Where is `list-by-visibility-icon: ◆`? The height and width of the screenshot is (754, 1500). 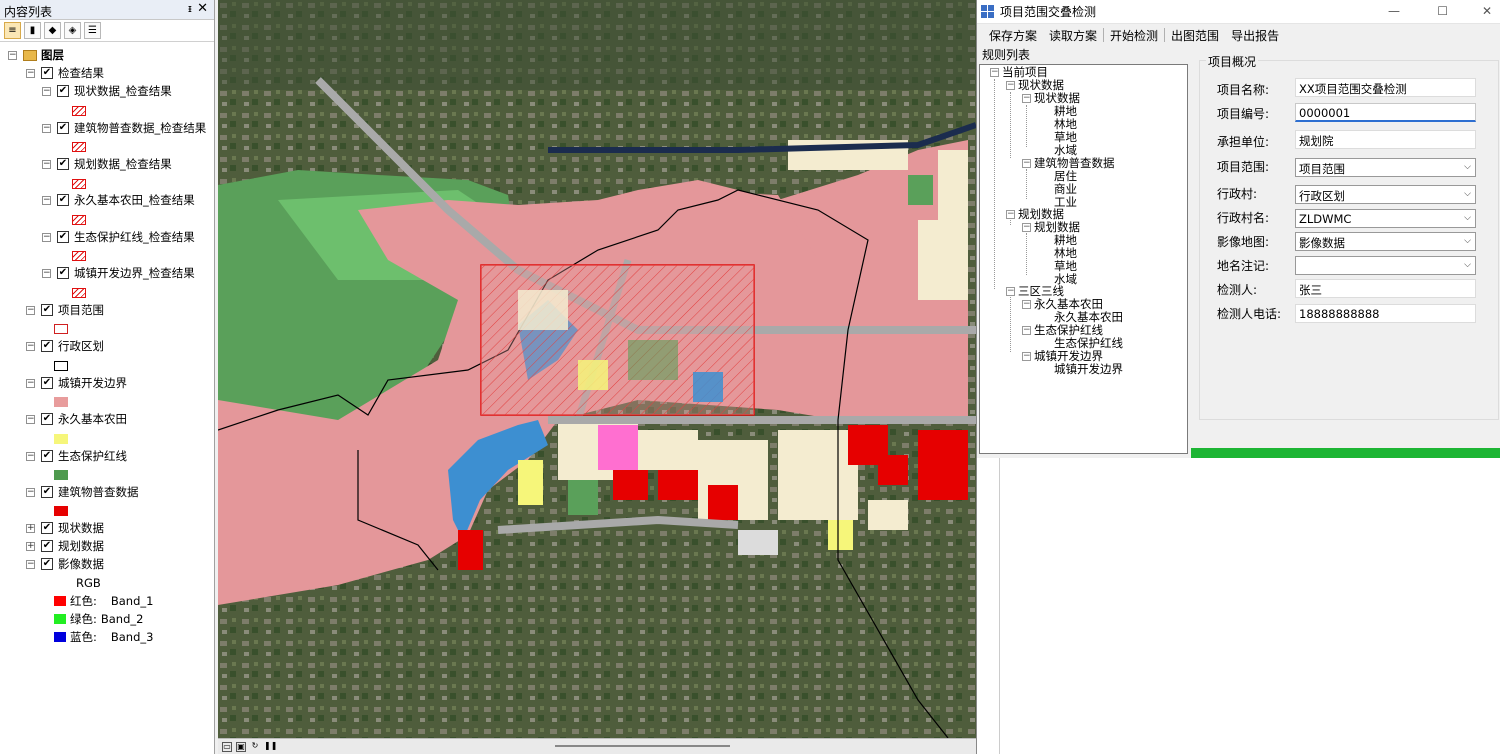 list-by-visibility-icon: ◆ is located at coordinates (52, 30).